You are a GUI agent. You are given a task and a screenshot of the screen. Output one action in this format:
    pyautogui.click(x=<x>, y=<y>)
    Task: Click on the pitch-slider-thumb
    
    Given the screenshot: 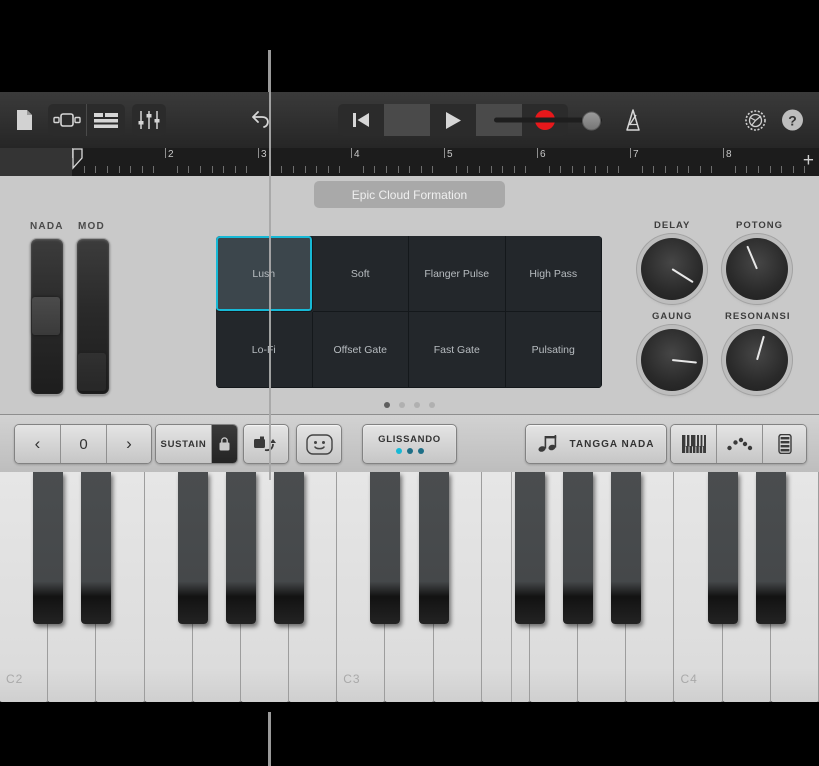 What is the action you would take?
    pyautogui.click(x=46, y=316)
    